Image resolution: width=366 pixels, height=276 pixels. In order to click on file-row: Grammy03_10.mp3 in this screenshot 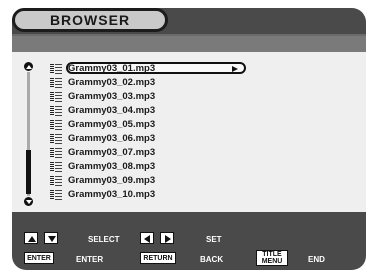, I will do `click(102, 194)`.